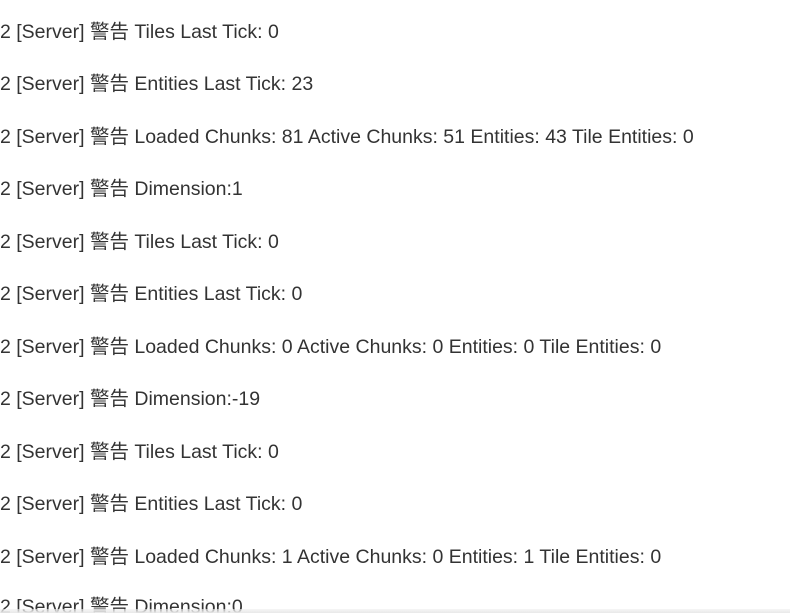 The height and width of the screenshot is (613, 790). I want to click on log-line: 2 [Server] 警告 Dimension:-19, so click(130, 399).